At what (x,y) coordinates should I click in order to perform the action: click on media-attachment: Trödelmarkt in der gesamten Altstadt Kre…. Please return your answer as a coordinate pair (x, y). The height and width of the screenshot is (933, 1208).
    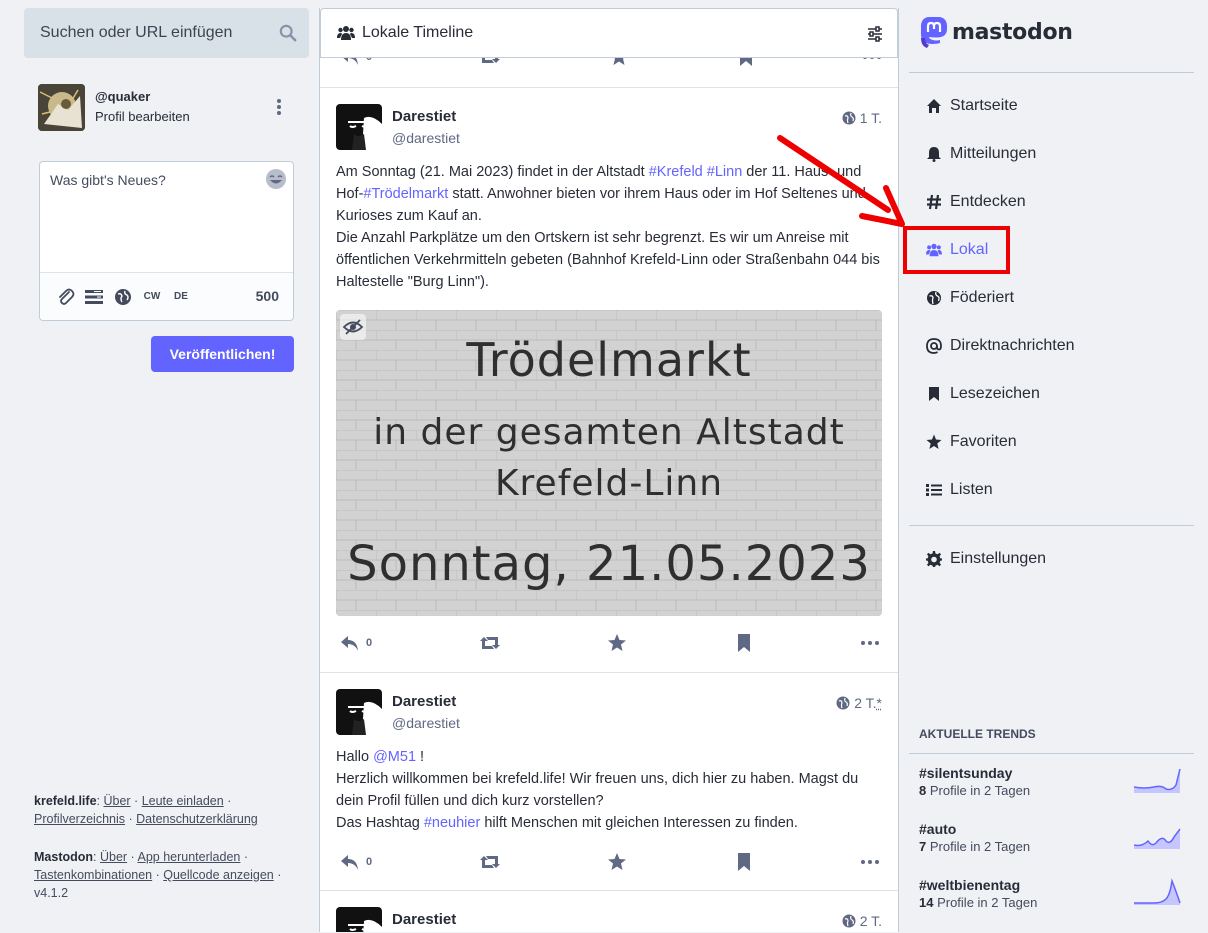
    Looking at the image, I should click on (609, 463).